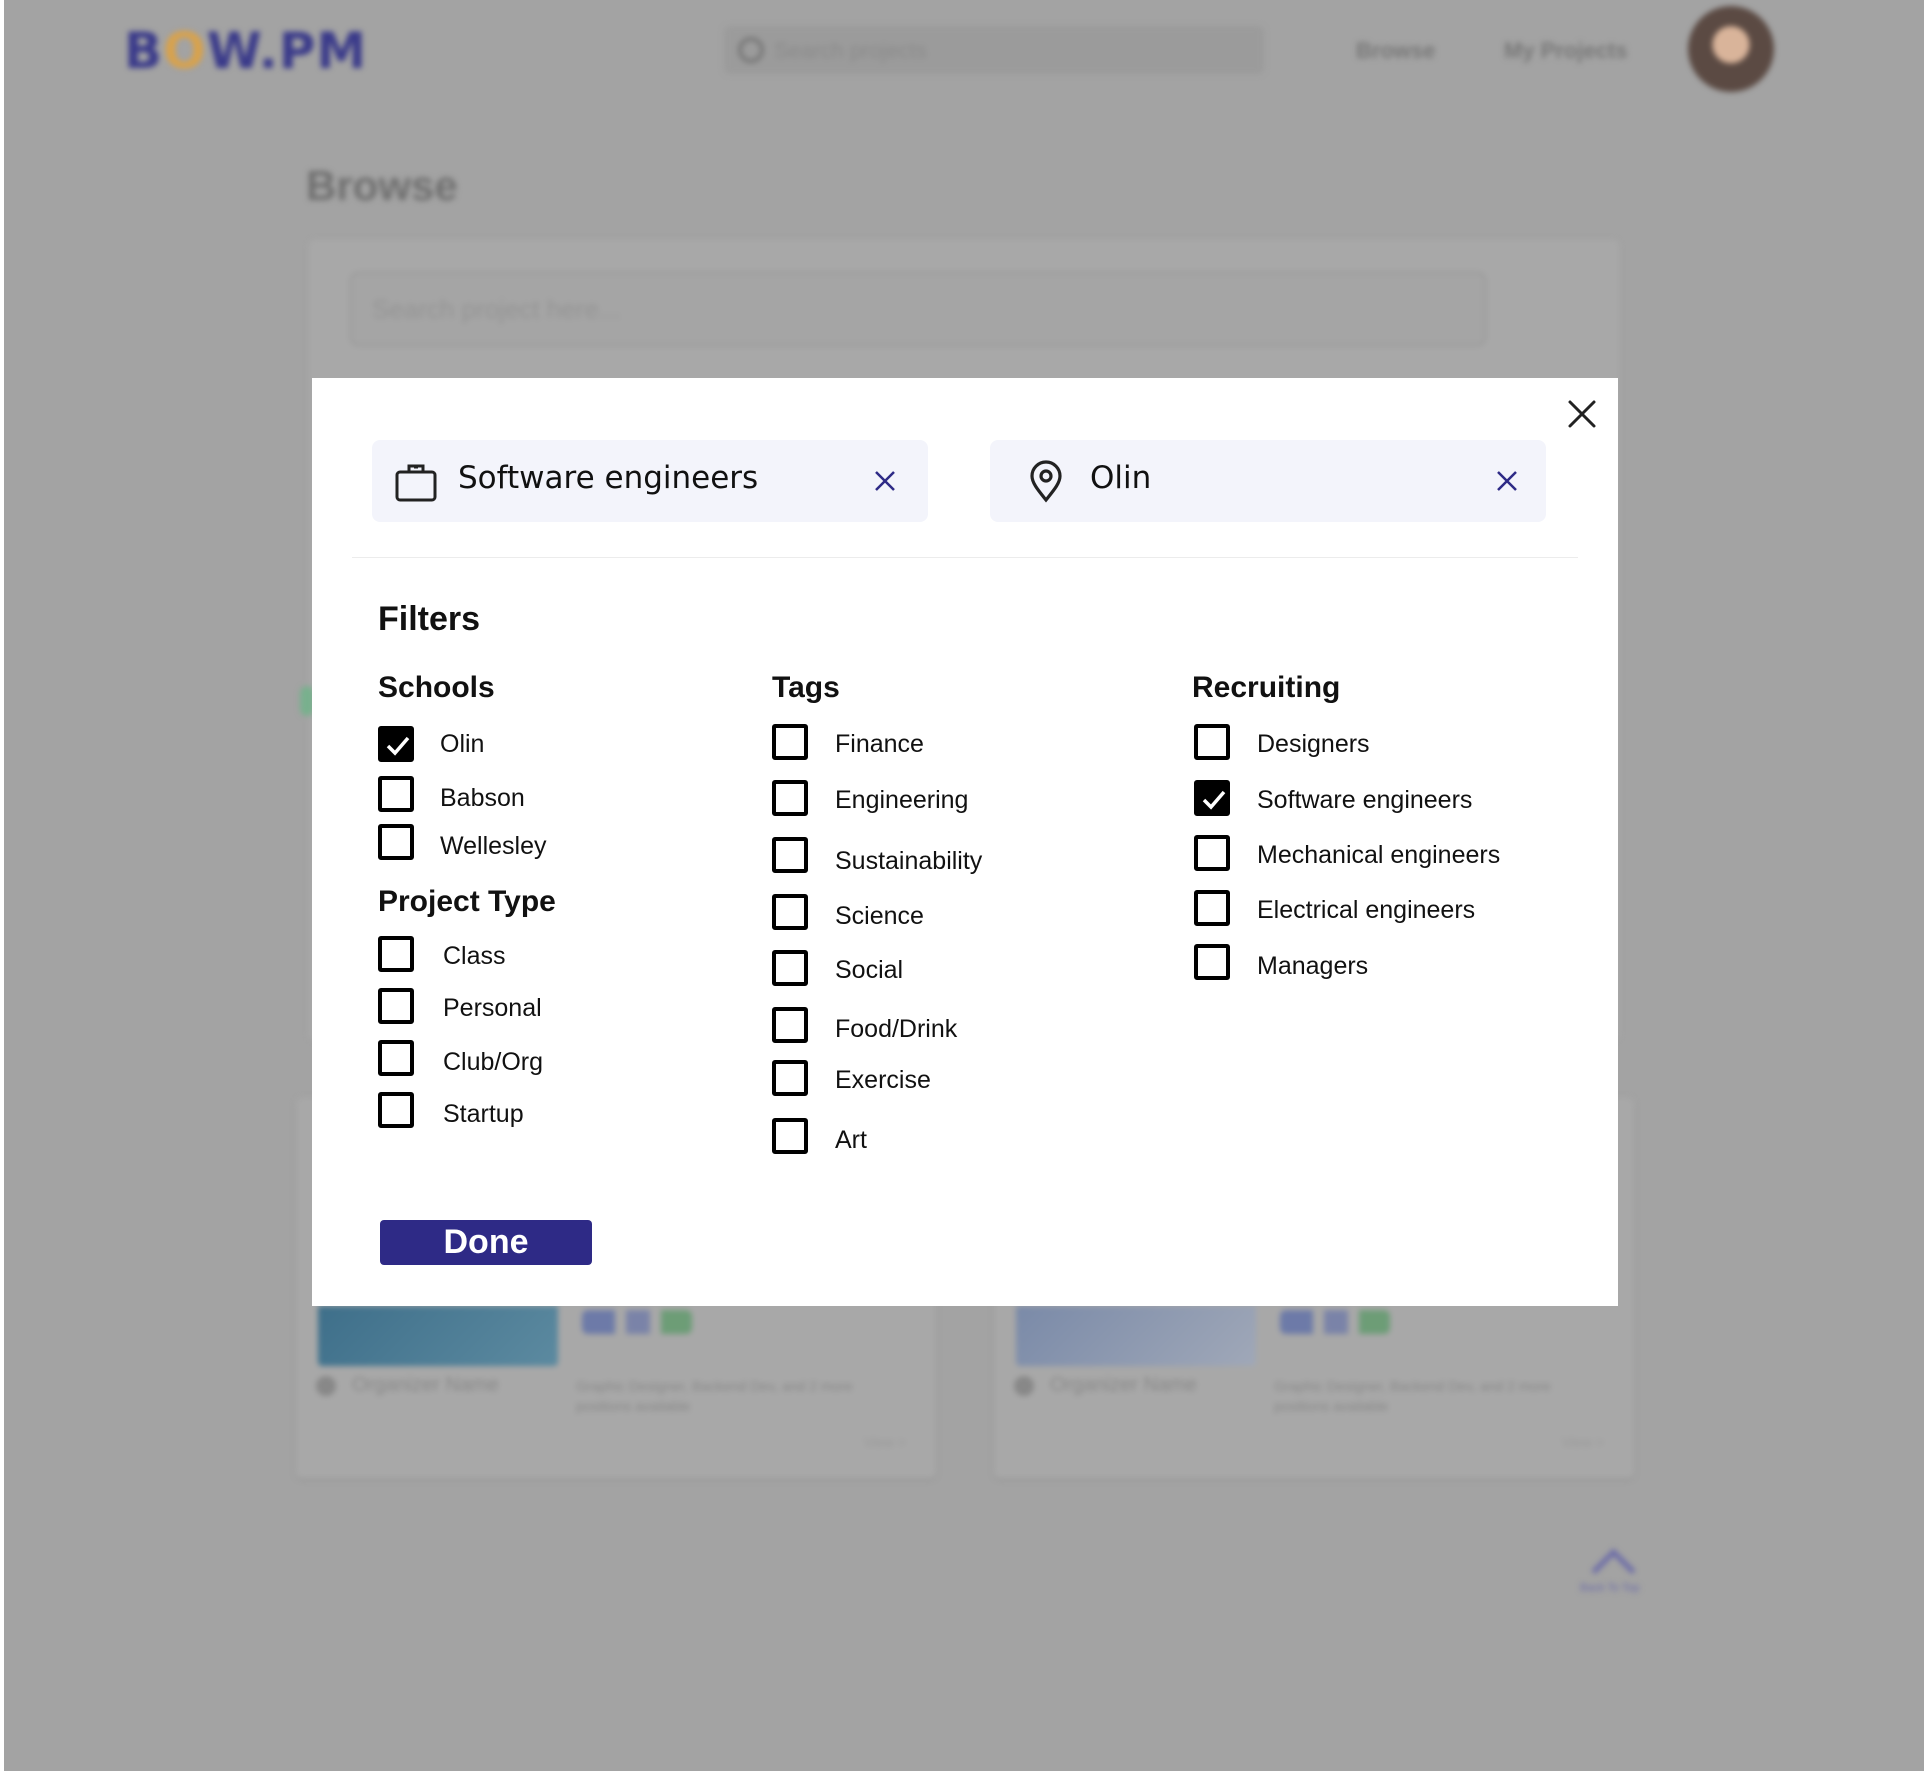 This screenshot has height=1775, width=1928. What do you see at coordinates (287, 51) in the screenshot?
I see `logo-letters-rest: W.PM` at bounding box center [287, 51].